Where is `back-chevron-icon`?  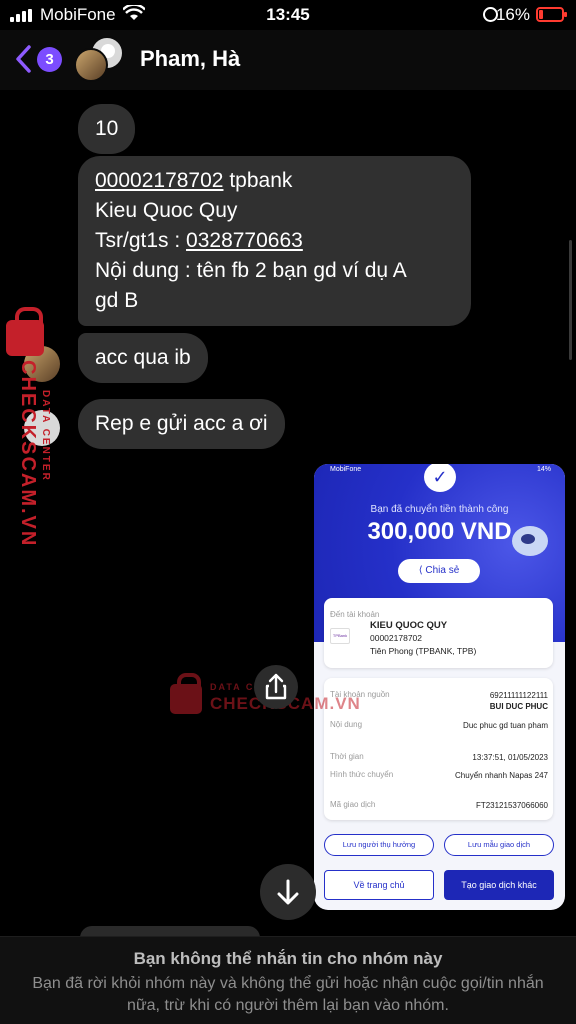
back-chevron-icon is located at coordinates (24, 59).